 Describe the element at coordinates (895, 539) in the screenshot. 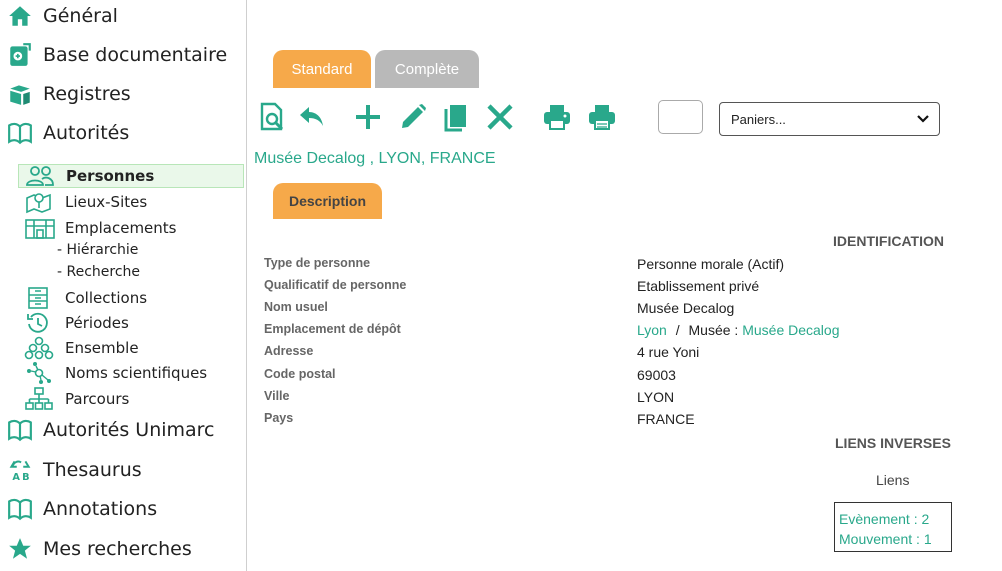

I see `liens-link-mouvement: Mouvement : 1` at that location.